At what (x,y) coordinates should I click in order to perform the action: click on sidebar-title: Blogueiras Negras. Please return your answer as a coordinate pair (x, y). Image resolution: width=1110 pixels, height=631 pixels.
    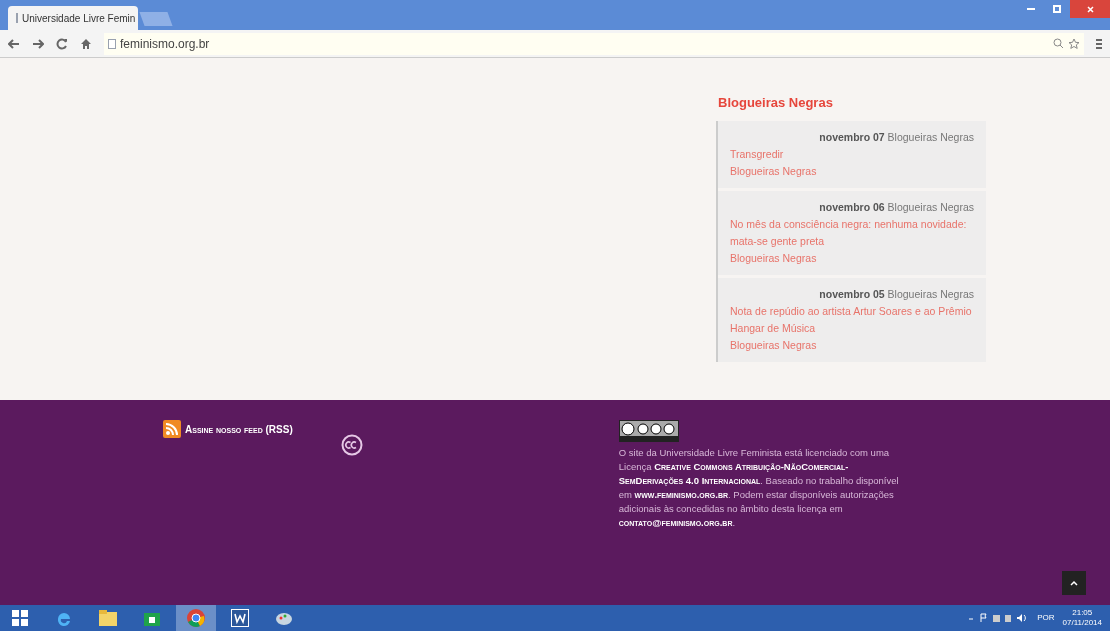
    Looking at the image, I should click on (775, 103).